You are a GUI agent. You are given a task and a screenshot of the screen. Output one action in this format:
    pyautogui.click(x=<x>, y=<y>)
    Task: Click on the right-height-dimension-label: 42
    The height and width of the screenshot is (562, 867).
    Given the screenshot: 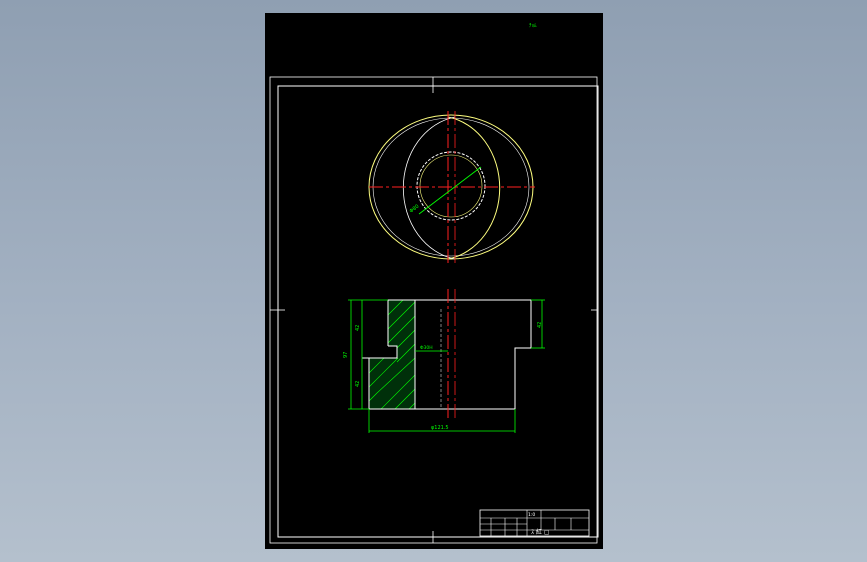 What is the action you would take?
    pyautogui.click(x=540, y=325)
    